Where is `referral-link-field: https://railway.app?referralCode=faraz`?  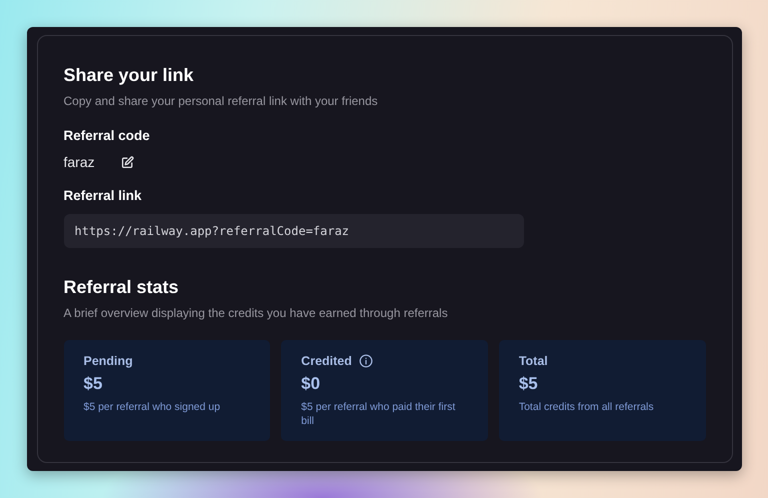 referral-link-field: https://railway.app?referralCode=faraz is located at coordinates (294, 231).